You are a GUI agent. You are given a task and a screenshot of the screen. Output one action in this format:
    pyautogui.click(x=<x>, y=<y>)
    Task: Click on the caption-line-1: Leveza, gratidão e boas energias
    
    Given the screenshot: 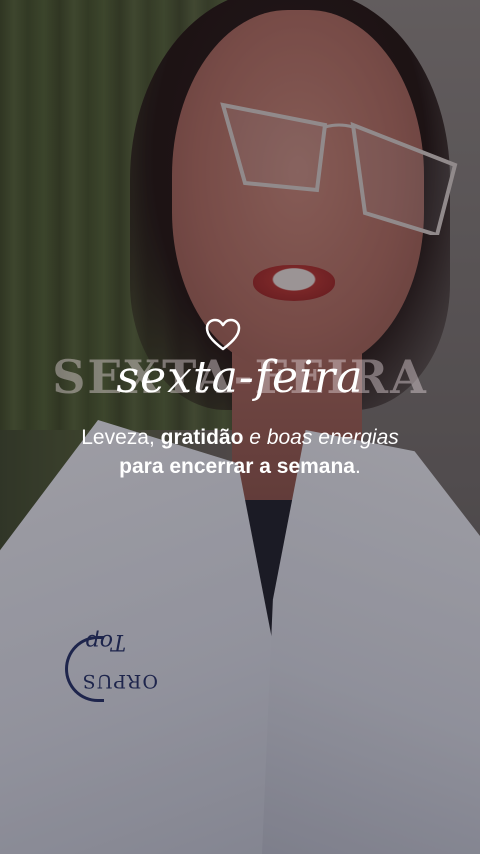 What is the action you would take?
    pyautogui.click(x=240, y=438)
    